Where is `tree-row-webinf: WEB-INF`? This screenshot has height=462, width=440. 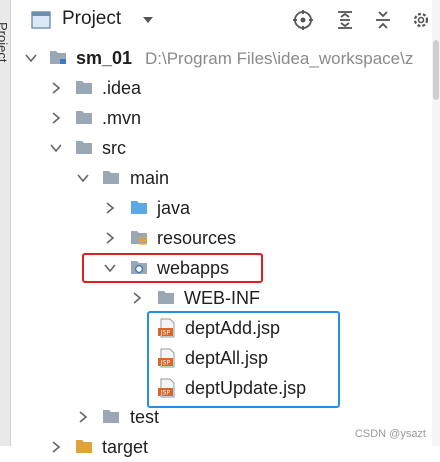
tree-row-webinf: WEB-INF is located at coordinates (220, 298).